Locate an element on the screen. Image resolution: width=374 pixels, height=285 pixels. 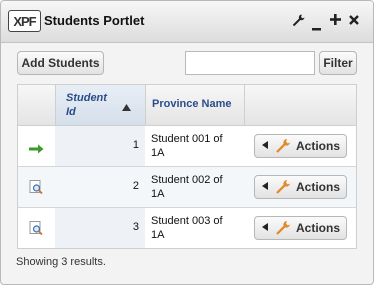
table-row: 3 Student 003 of 1A Actions is located at coordinates (187, 228).